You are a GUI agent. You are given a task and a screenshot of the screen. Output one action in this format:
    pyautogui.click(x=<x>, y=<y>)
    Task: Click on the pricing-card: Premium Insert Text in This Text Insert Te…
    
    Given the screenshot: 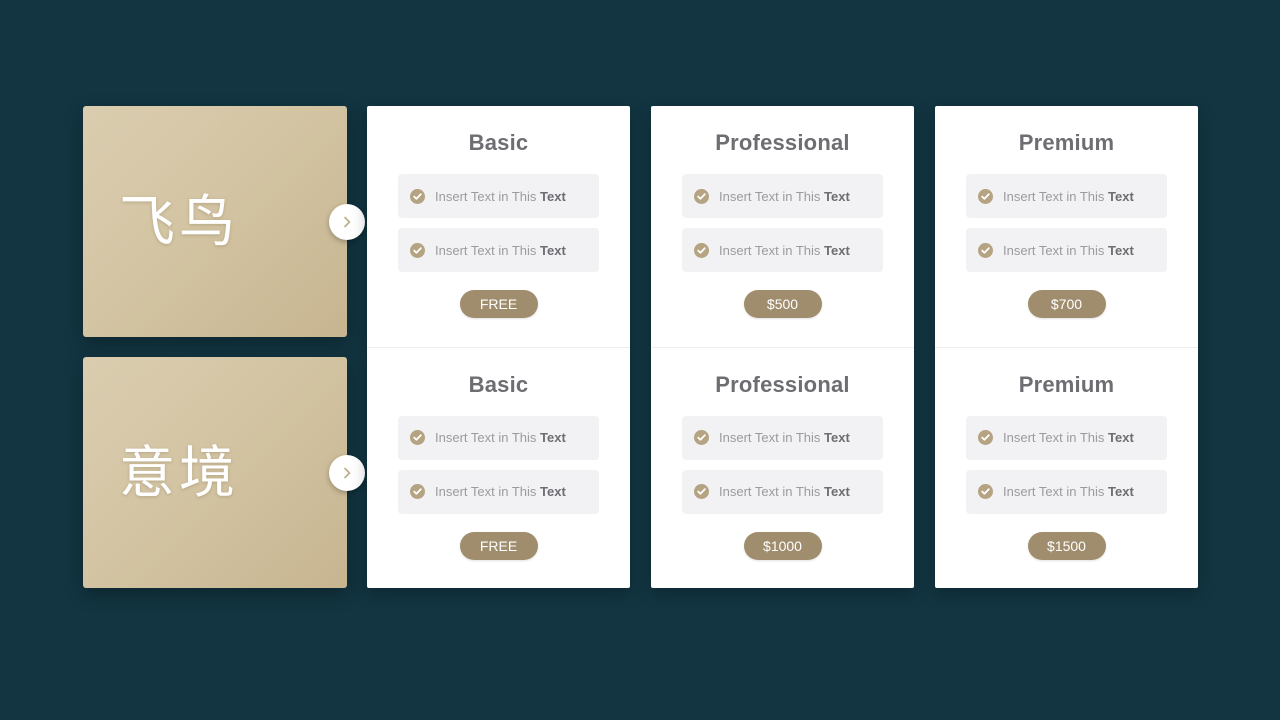 What is the action you would take?
    pyautogui.click(x=1066, y=347)
    